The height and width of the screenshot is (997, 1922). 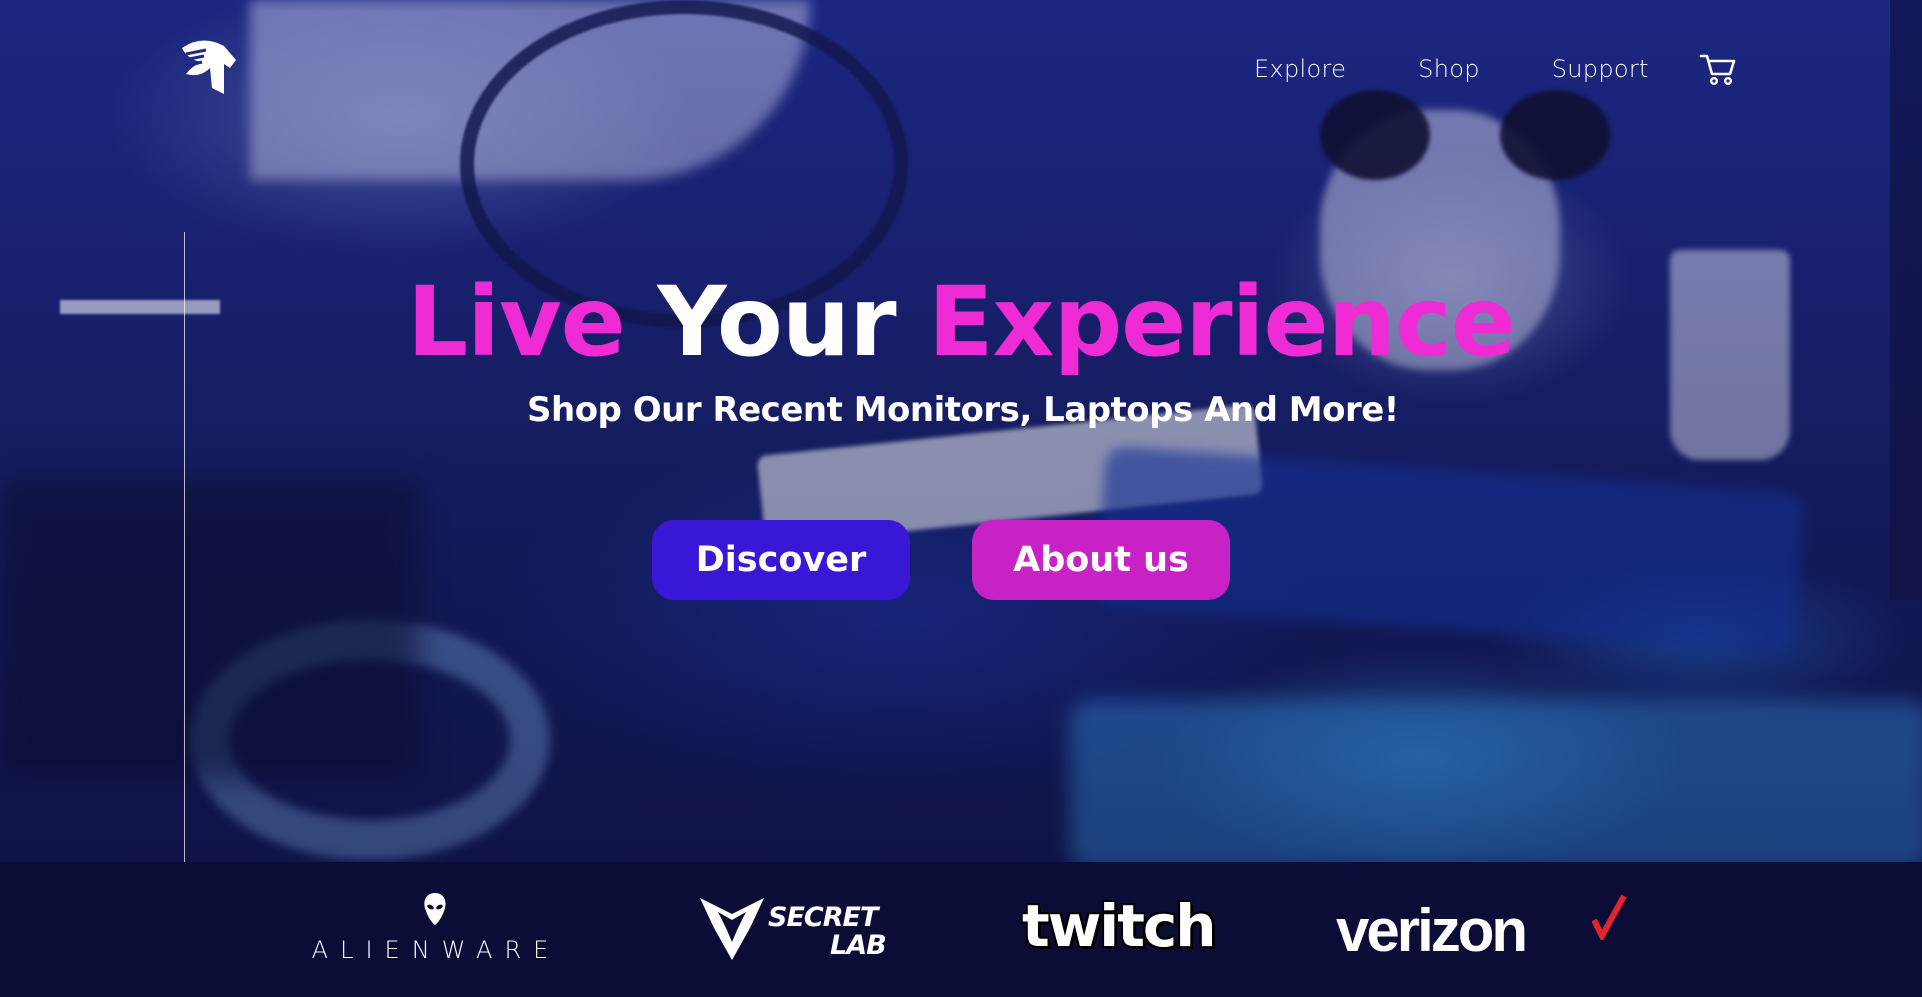 I want to click on headline-word-experience: Experience, so click(x=1221, y=322).